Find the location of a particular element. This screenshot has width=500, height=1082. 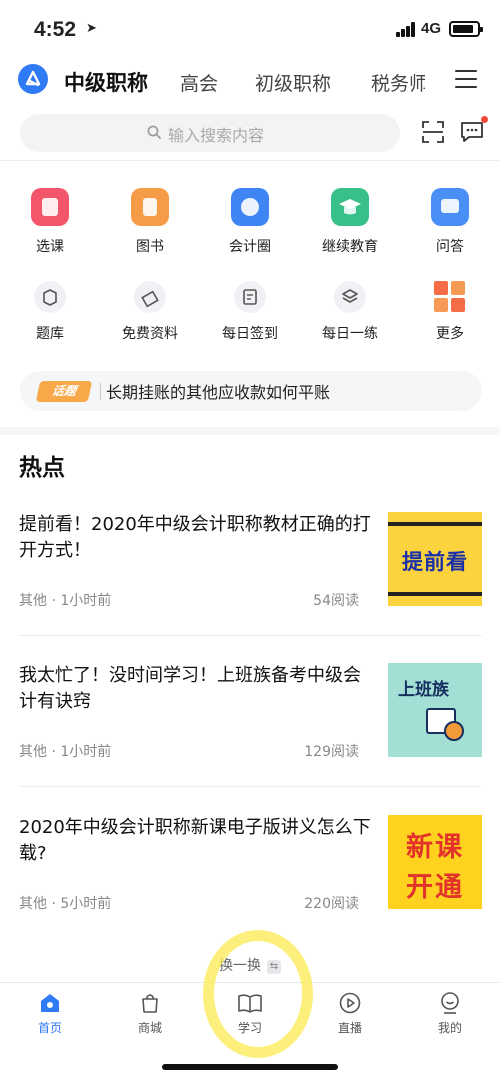

tab-live: 直播 is located at coordinates (350, 1013).